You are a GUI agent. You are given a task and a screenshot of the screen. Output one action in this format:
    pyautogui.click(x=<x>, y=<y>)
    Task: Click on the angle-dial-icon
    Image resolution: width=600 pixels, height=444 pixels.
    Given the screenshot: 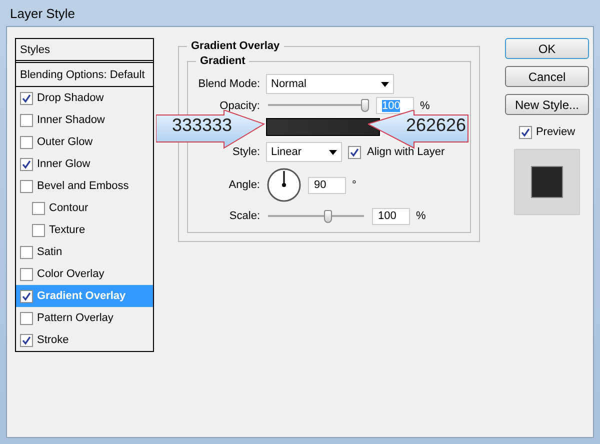 What is the action you would take?
    pyautogui.click(x=284, y=185)
    